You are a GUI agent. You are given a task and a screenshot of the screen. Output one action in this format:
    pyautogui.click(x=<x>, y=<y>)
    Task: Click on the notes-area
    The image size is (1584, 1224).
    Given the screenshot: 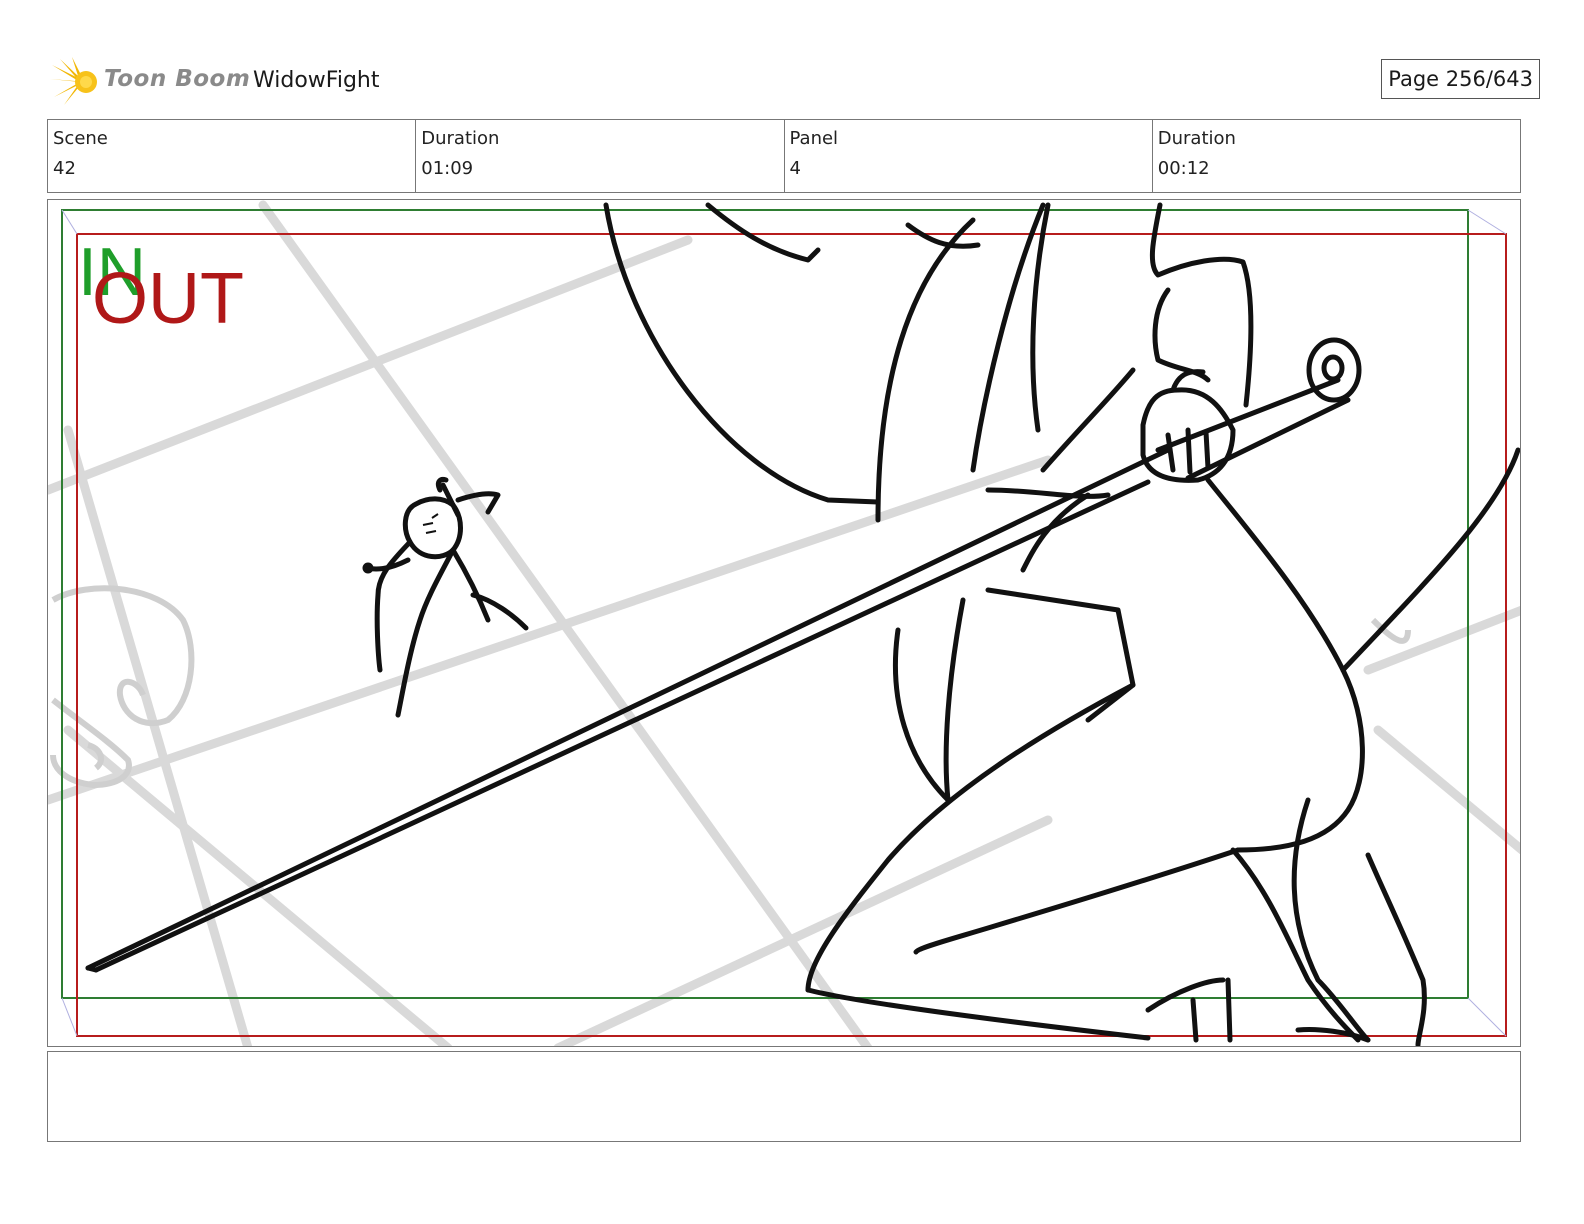 What is the action you would take?
    pyautogui.click(x=784, y=1096)
    